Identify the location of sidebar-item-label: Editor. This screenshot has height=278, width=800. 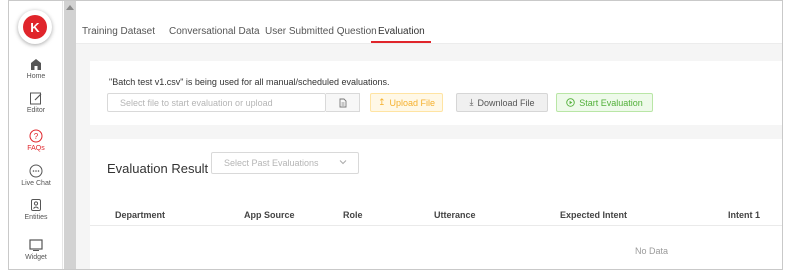
(36, 110).